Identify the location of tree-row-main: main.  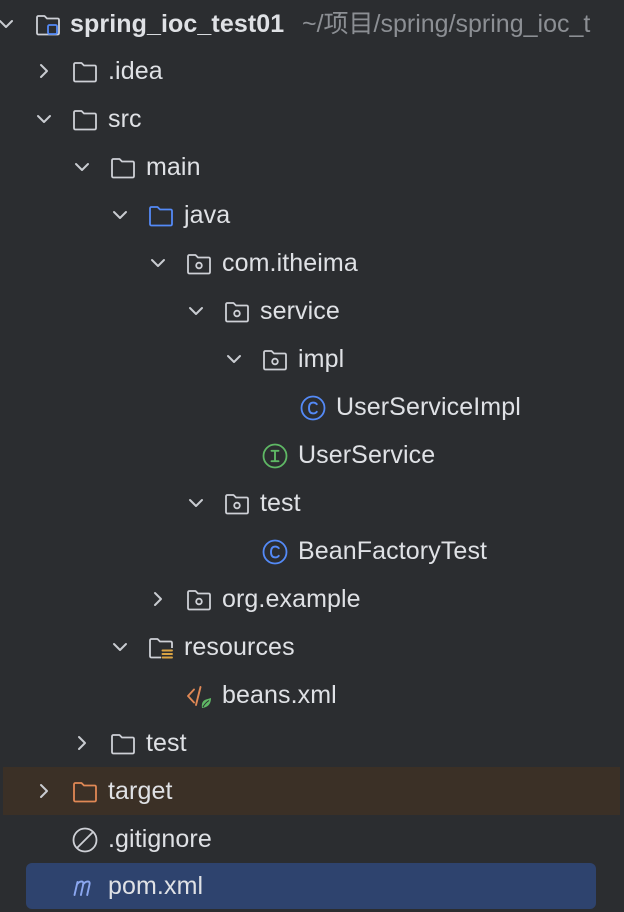
(312, 167).